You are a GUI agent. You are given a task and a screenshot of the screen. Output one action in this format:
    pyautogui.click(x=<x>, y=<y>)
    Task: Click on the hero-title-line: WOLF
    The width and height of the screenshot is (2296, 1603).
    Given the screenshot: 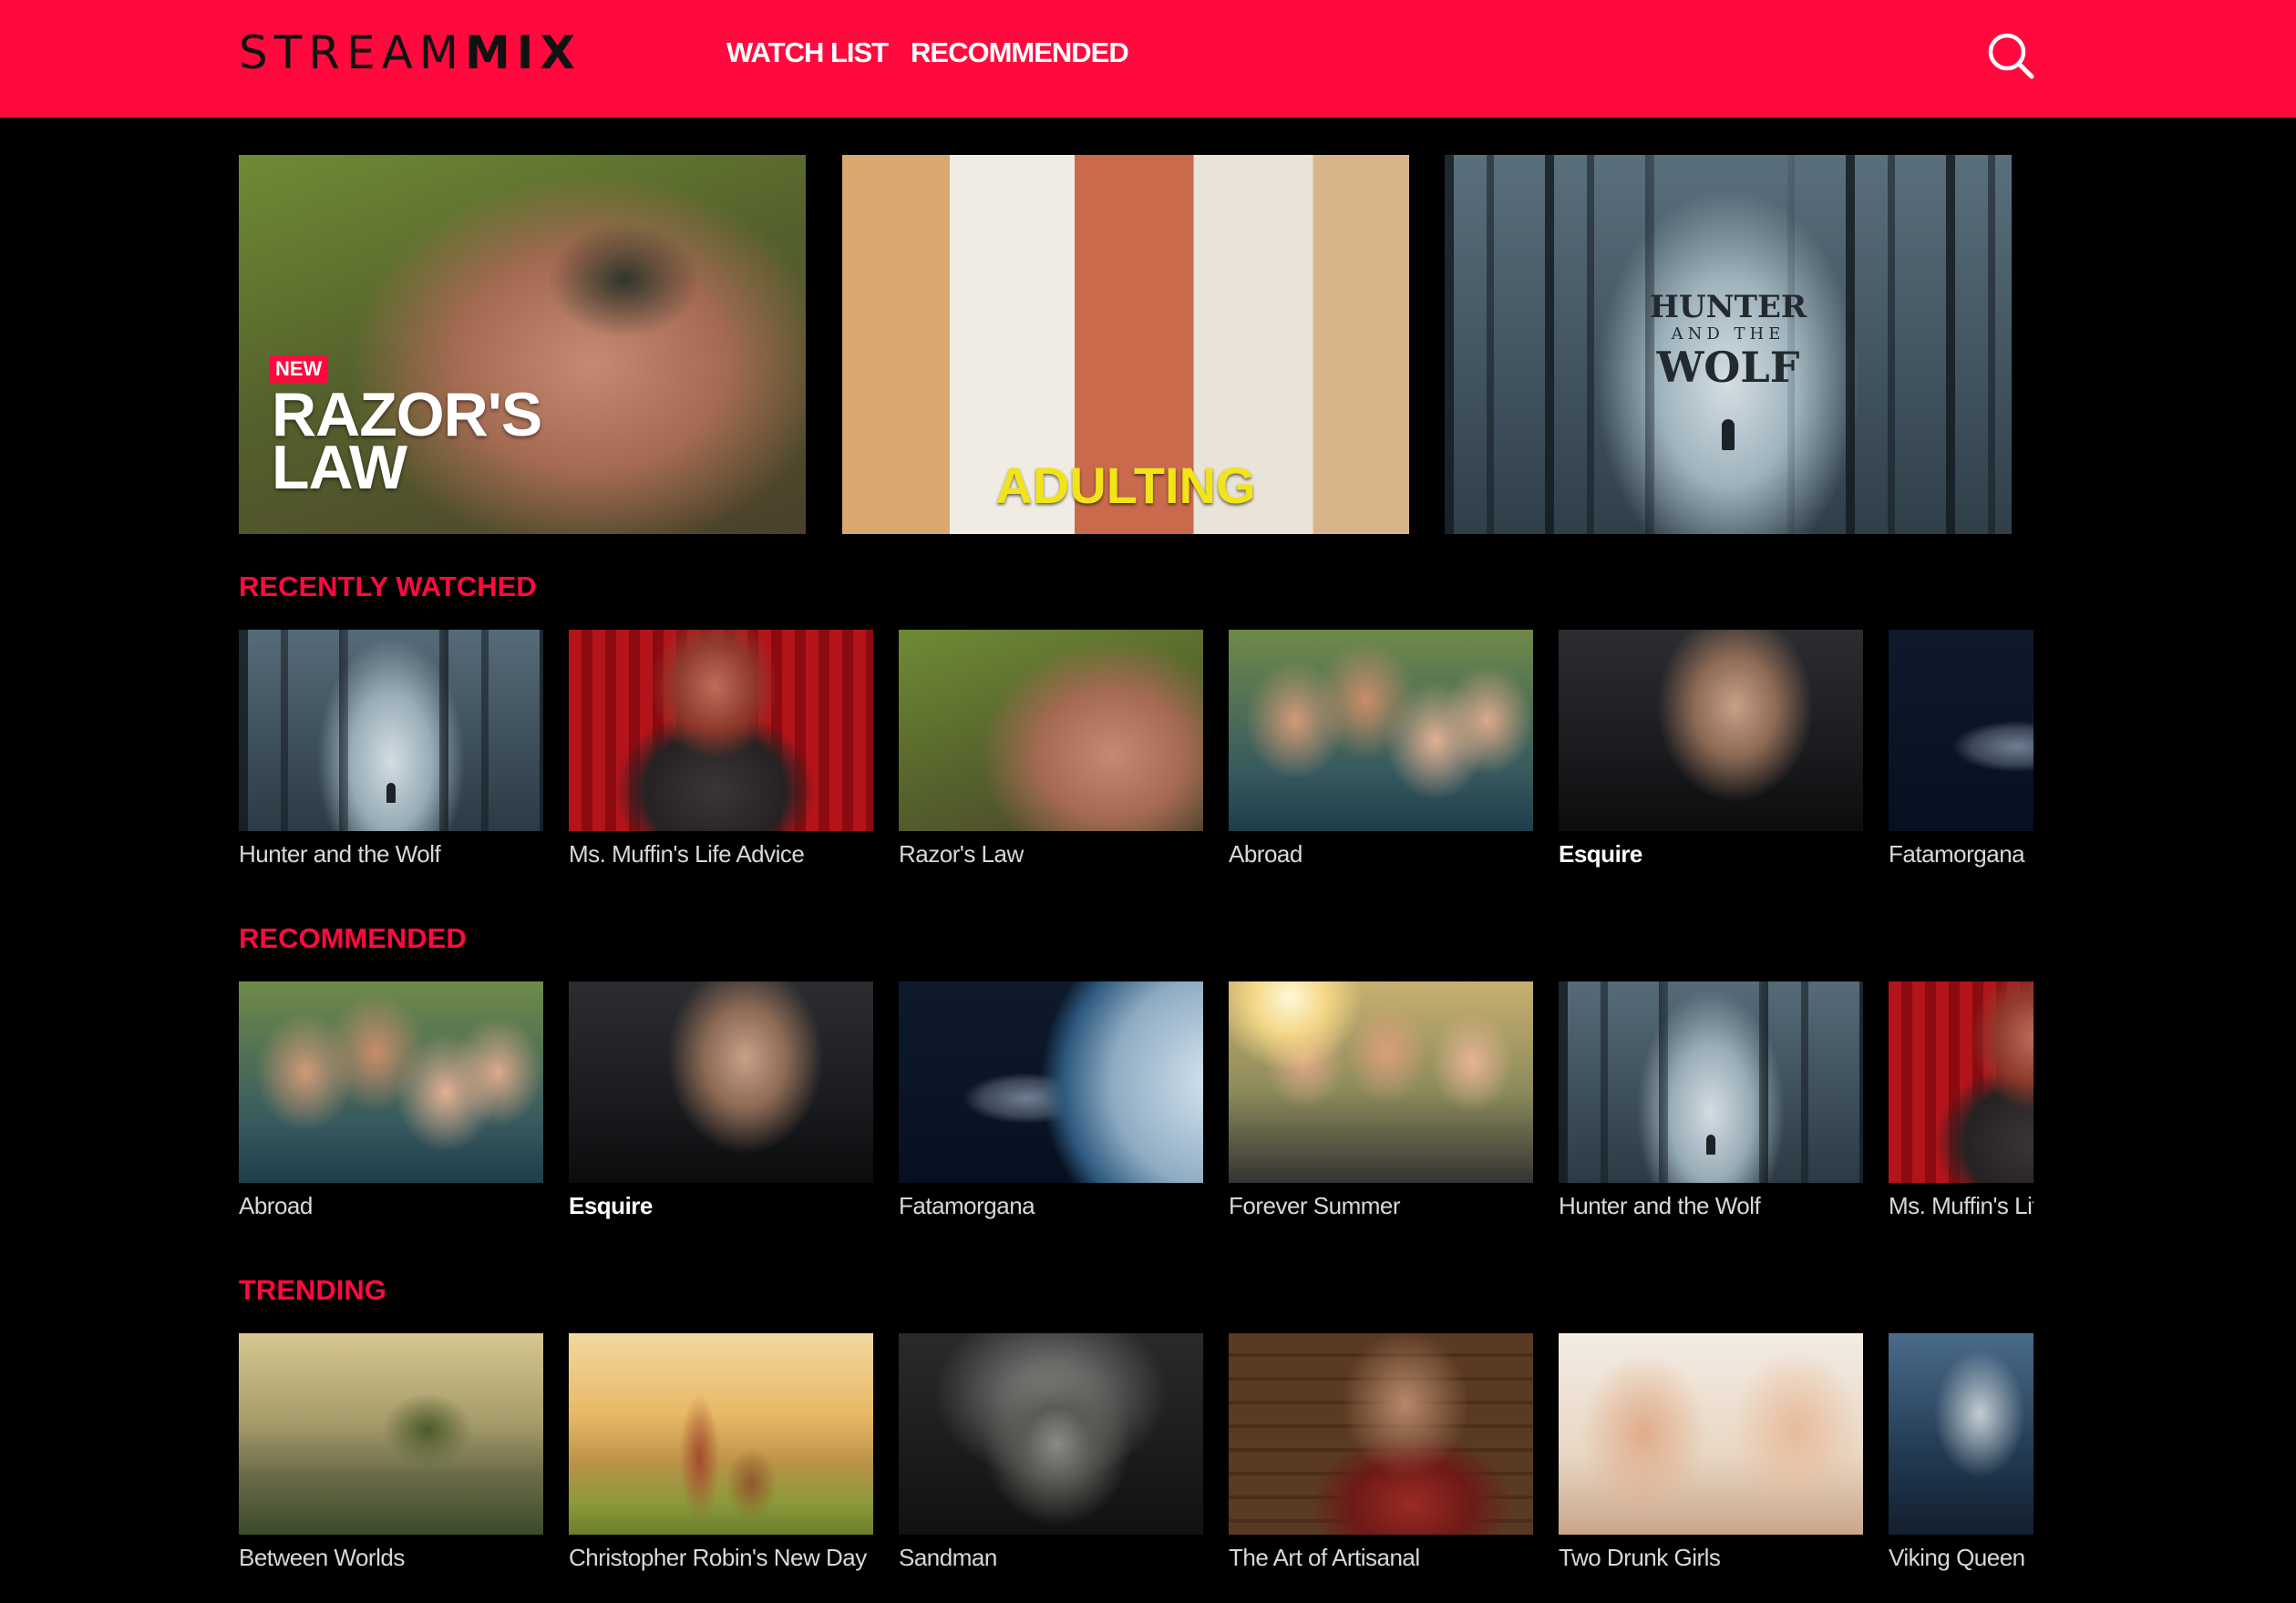 What is the action you would take?
    pyautogui.click(x=1728, y=368)
    